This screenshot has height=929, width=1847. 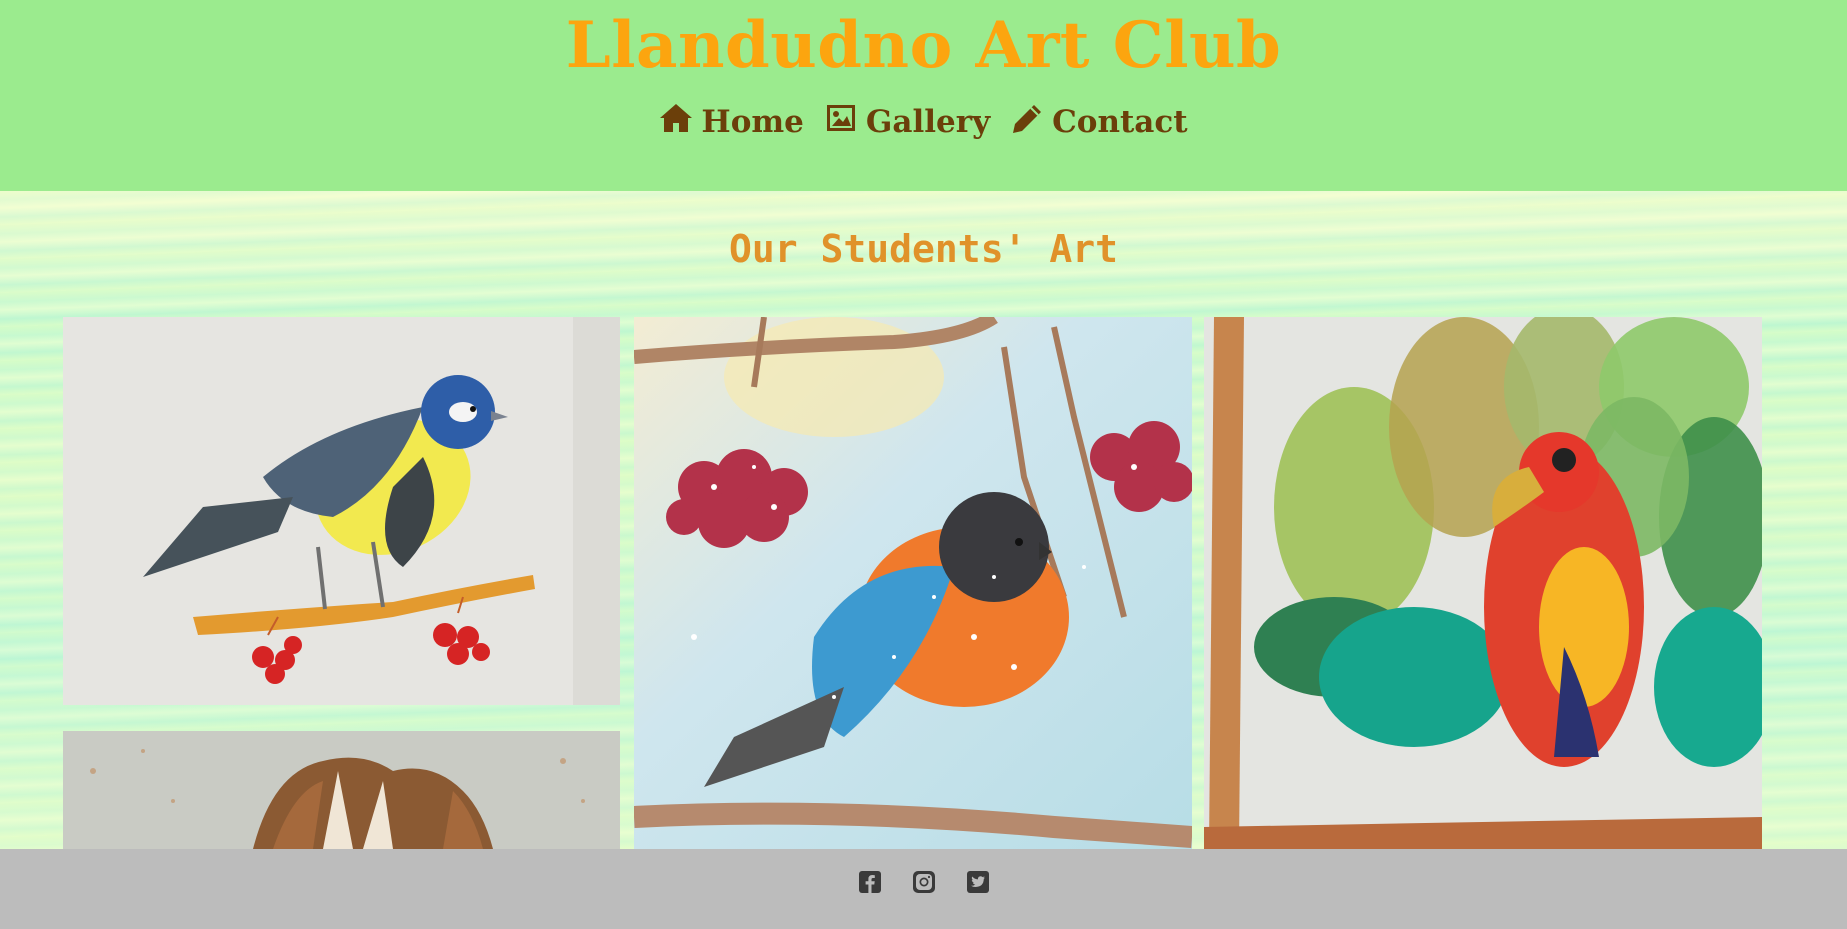 What do you see at coordinates (341, 790) in the screenshot?
I see `gallery-image-fox` at bounding box center [341, 790].